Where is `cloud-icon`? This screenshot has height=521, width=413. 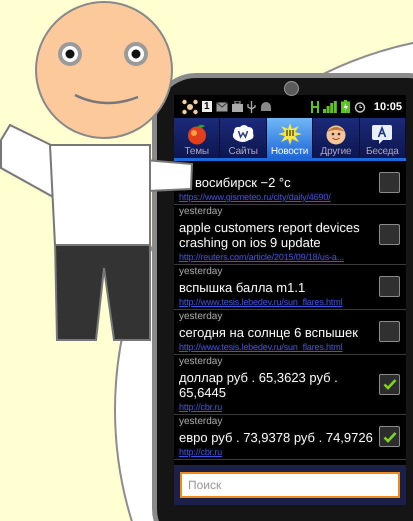
cloud-icon is located at coordinates (243, 134).